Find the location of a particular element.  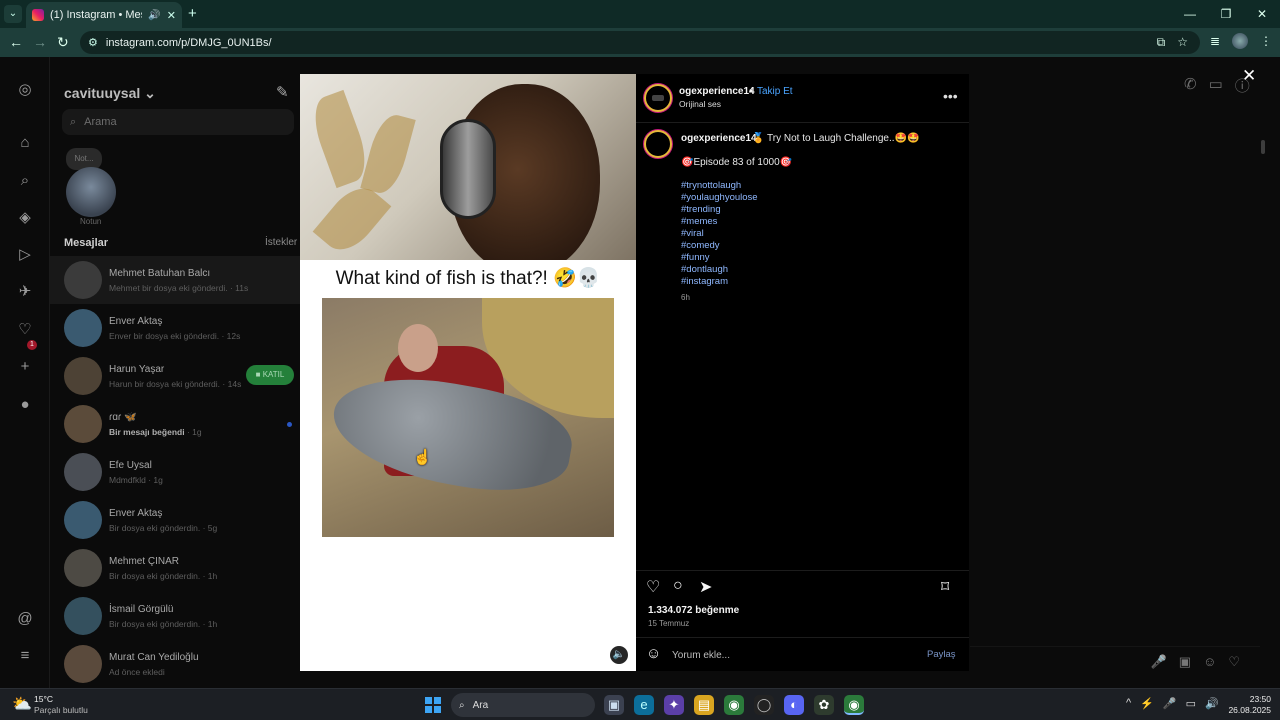

weather-temperature: 15°C is located at coordinates (43, 699).